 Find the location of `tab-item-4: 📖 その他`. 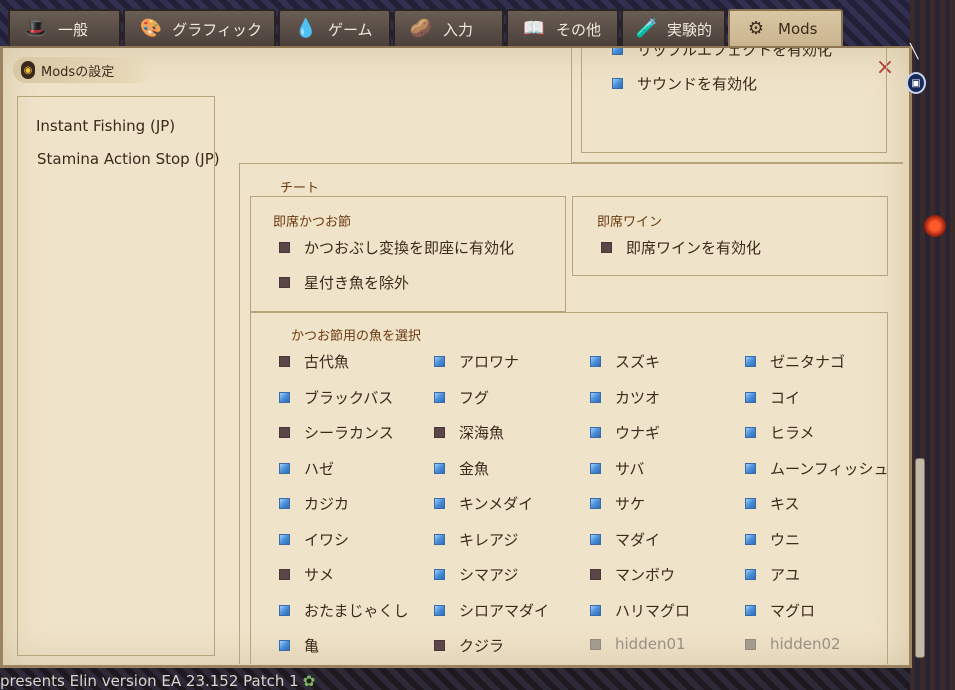

tab-item-4: 📖 その他 is located at coordinates (562, 28).